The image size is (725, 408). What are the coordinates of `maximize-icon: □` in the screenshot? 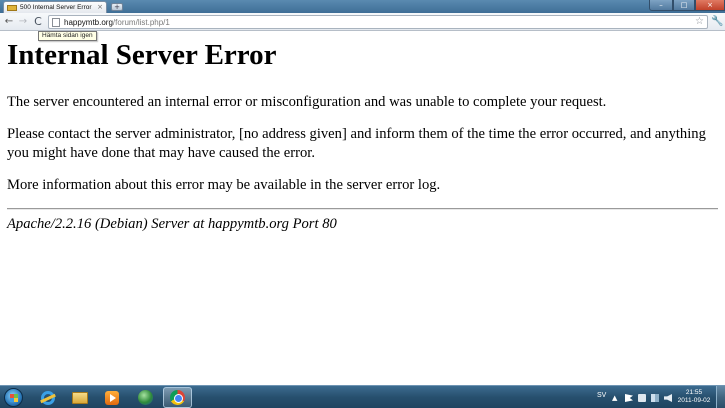 It's located at (684, 5).